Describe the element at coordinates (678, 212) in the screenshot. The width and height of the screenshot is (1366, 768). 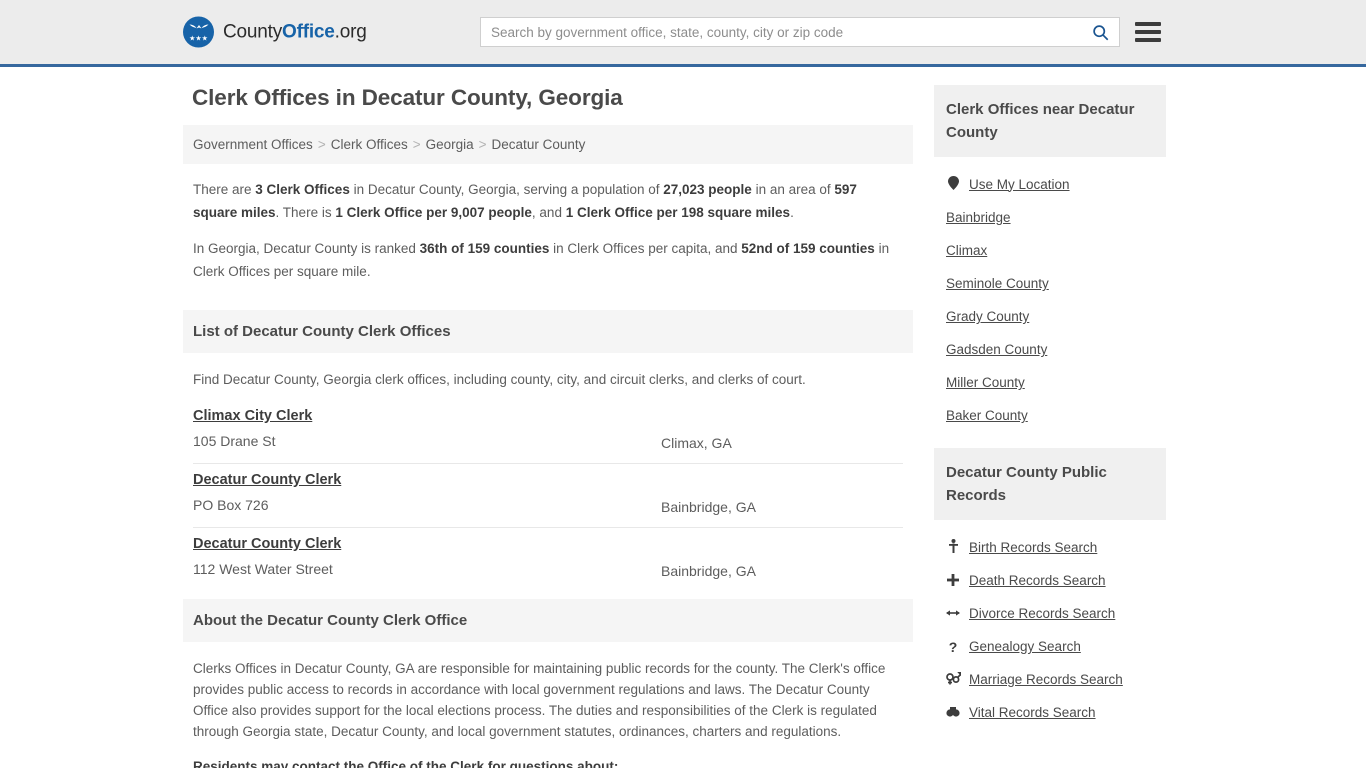
I see `stat-per-area: 1 Clerk Office per 198 square miles` at that location.